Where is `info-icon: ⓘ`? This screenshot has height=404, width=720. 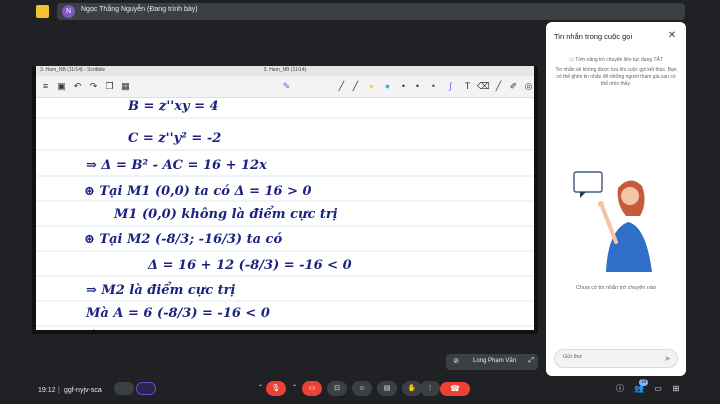
info-icon: ⓘ is located at coordinates (620, 389).